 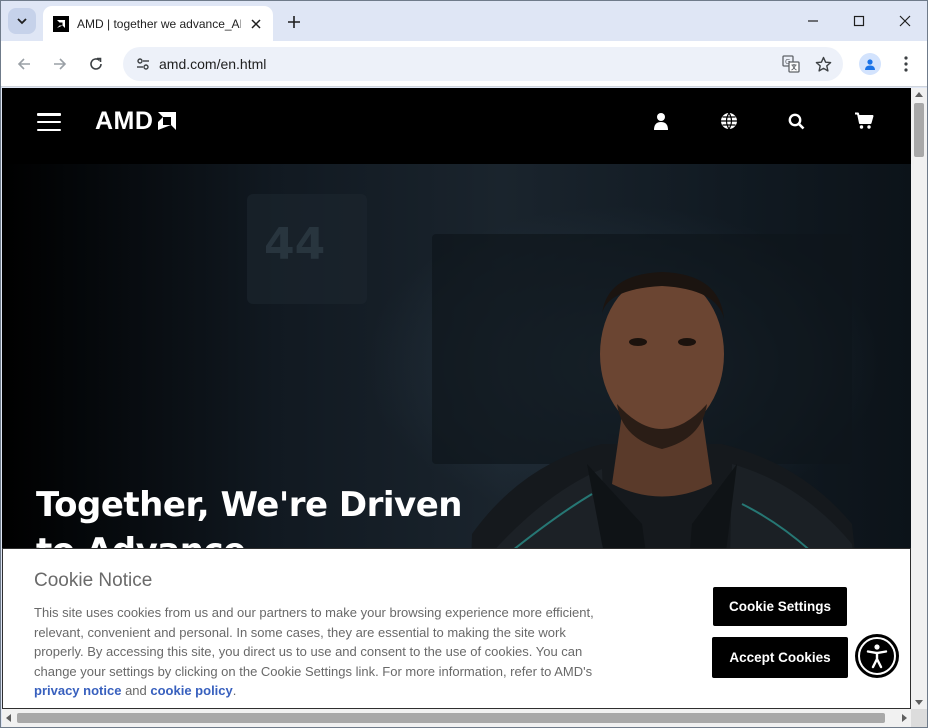 I want to click on minimize-button, so click(x=813, y=21).